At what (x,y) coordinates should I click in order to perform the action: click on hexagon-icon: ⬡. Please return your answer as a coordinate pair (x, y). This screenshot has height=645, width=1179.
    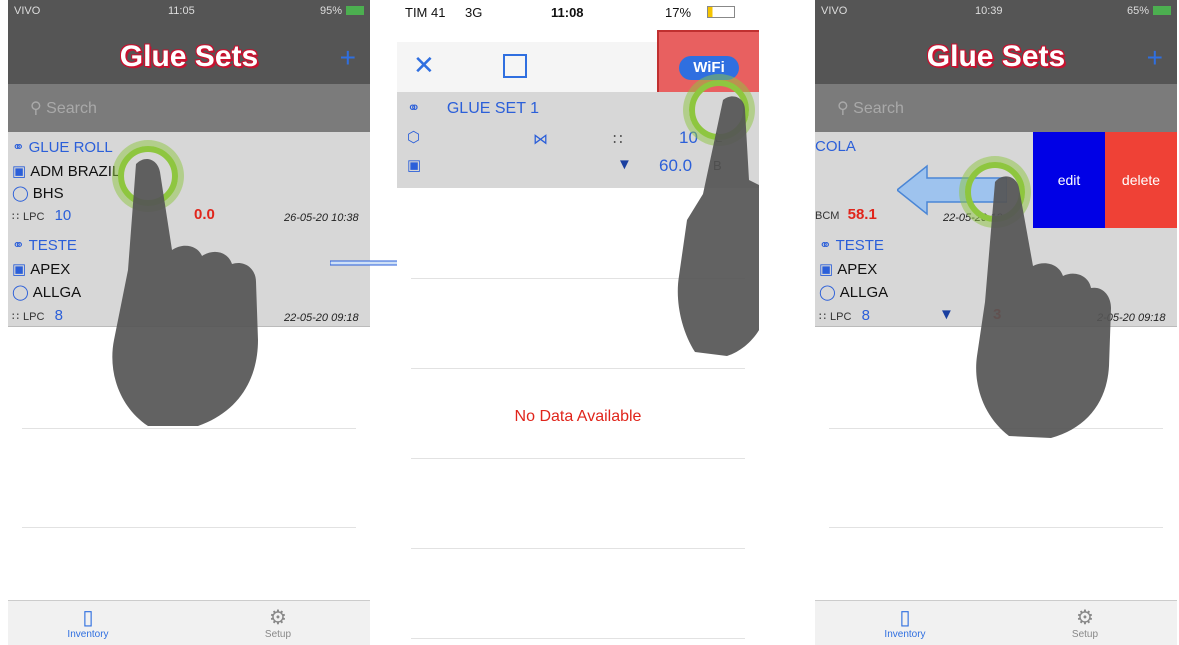
    Looking at the image, I should click on (414, 137).